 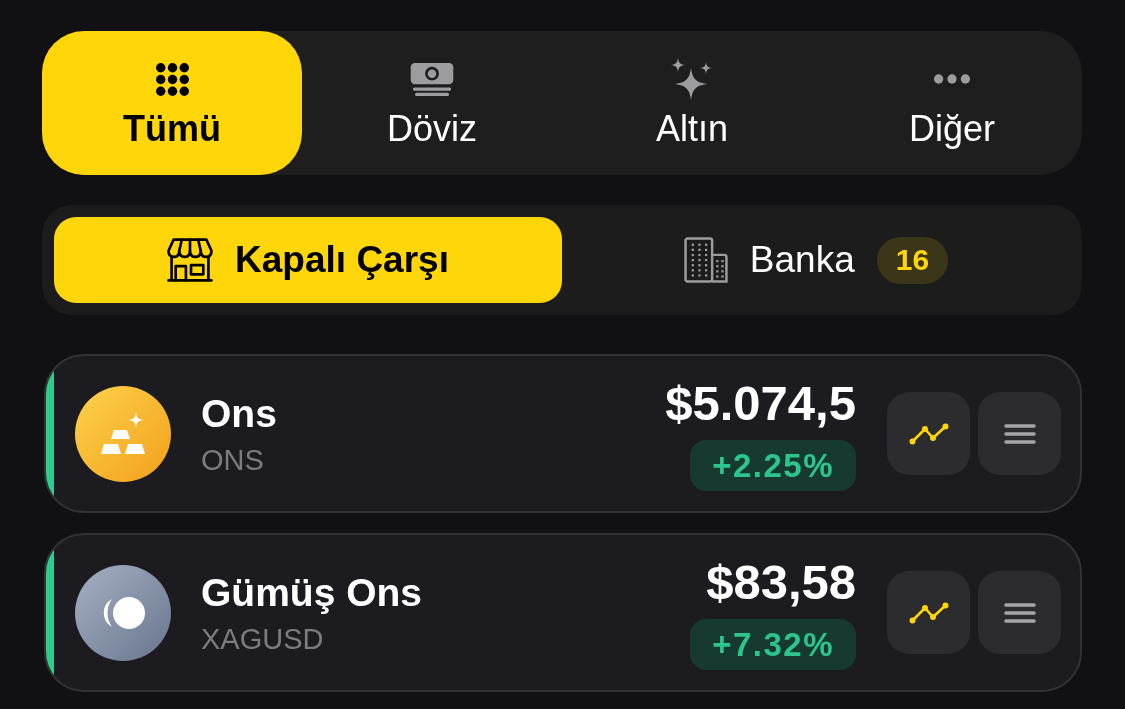 What do you see at coordinates (952, 79) in the screenshot?
I see `more-icon` at bounding box center [952, 79].